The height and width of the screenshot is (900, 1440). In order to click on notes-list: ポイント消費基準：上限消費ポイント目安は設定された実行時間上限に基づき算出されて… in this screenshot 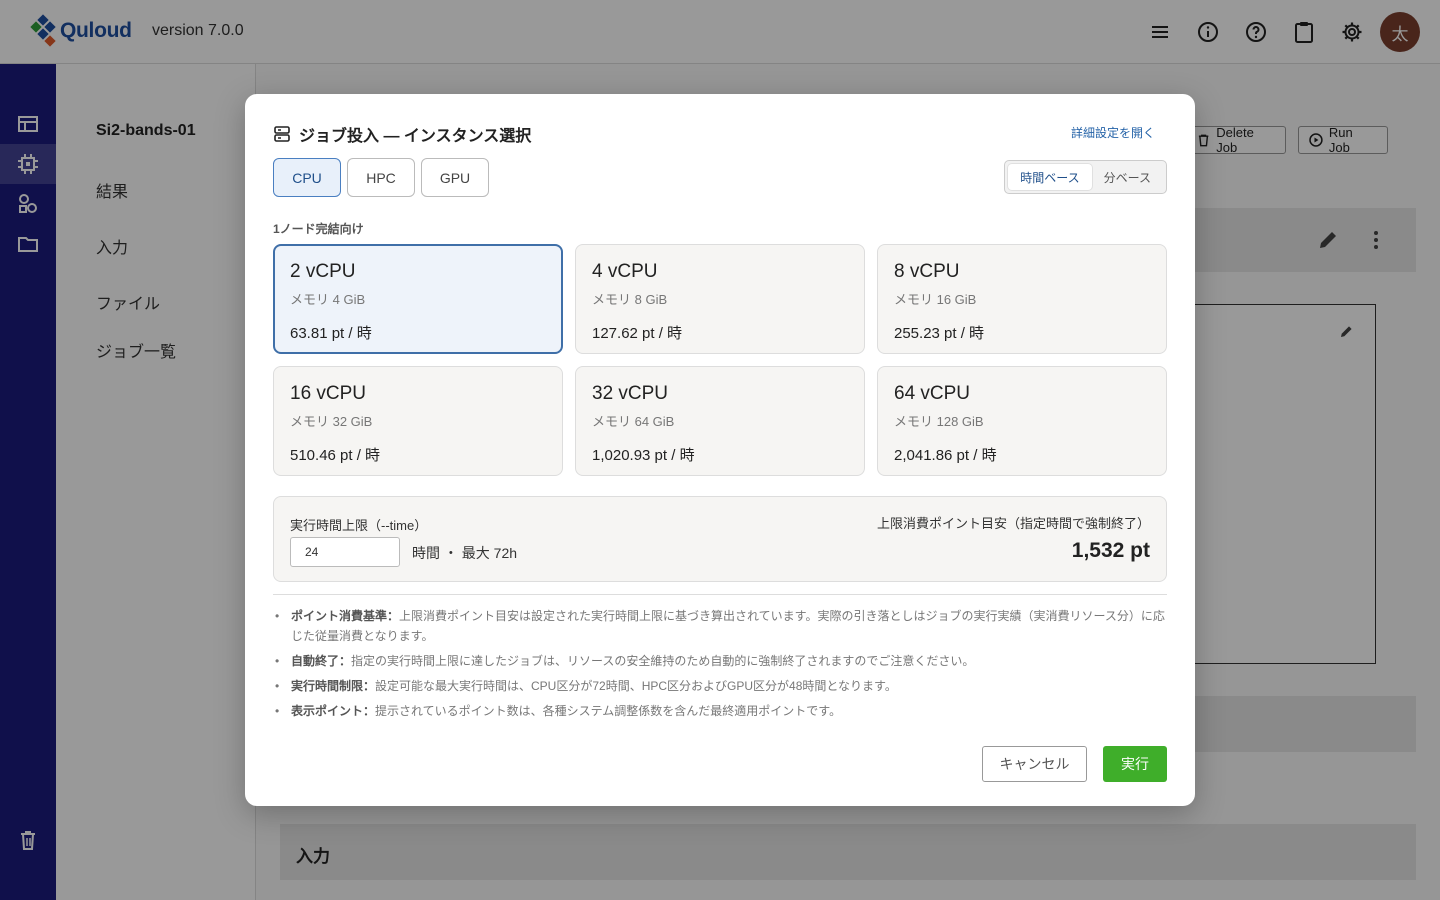, I will do `click(721, 666)`.